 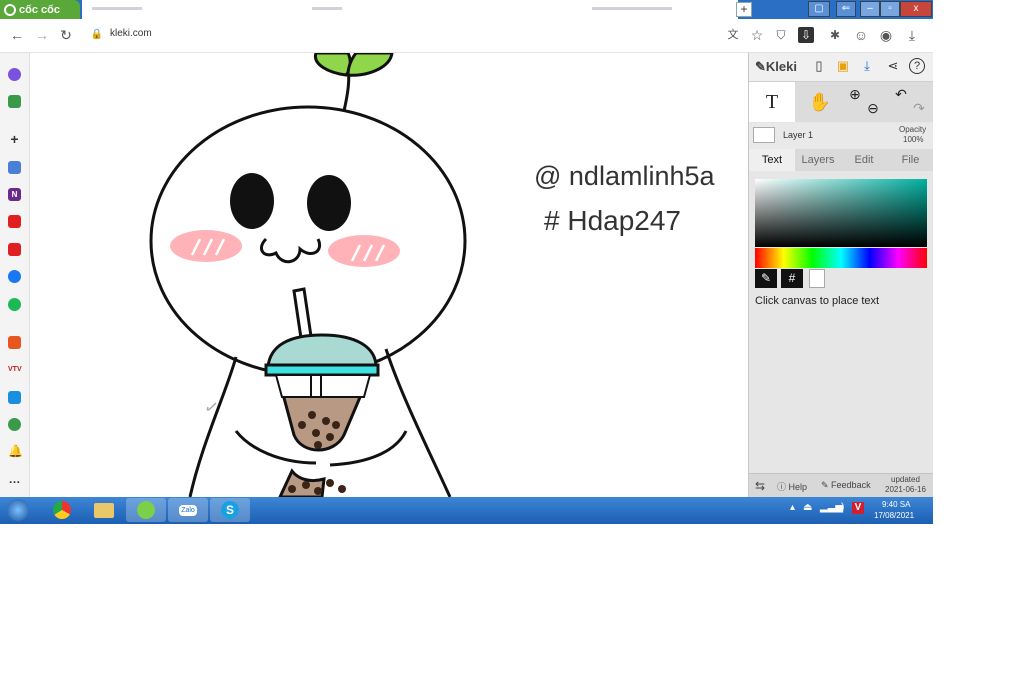 What do you see at coordinates (846, 485) in the screenshot?
I see `feedback-button: ✎ Feedback` at bounding box center [846, 485].